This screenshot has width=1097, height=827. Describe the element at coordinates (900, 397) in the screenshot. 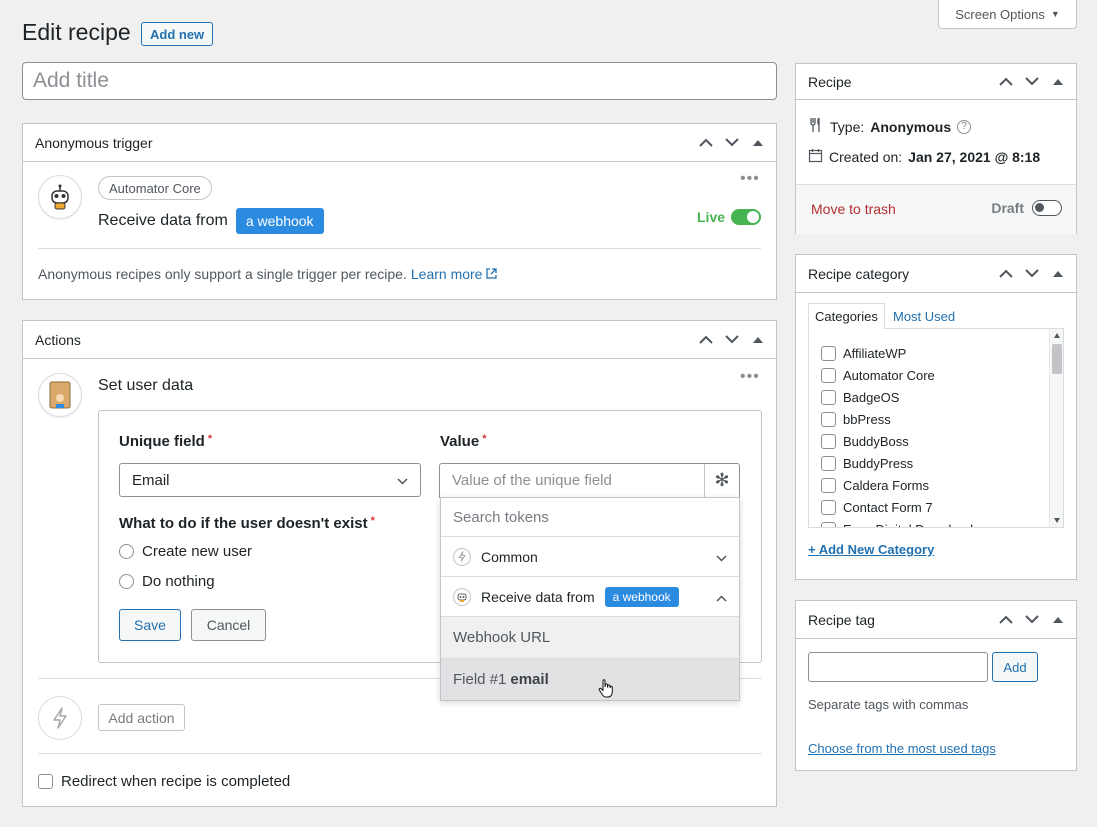

I see `category-item: BadgeOS` at that location.